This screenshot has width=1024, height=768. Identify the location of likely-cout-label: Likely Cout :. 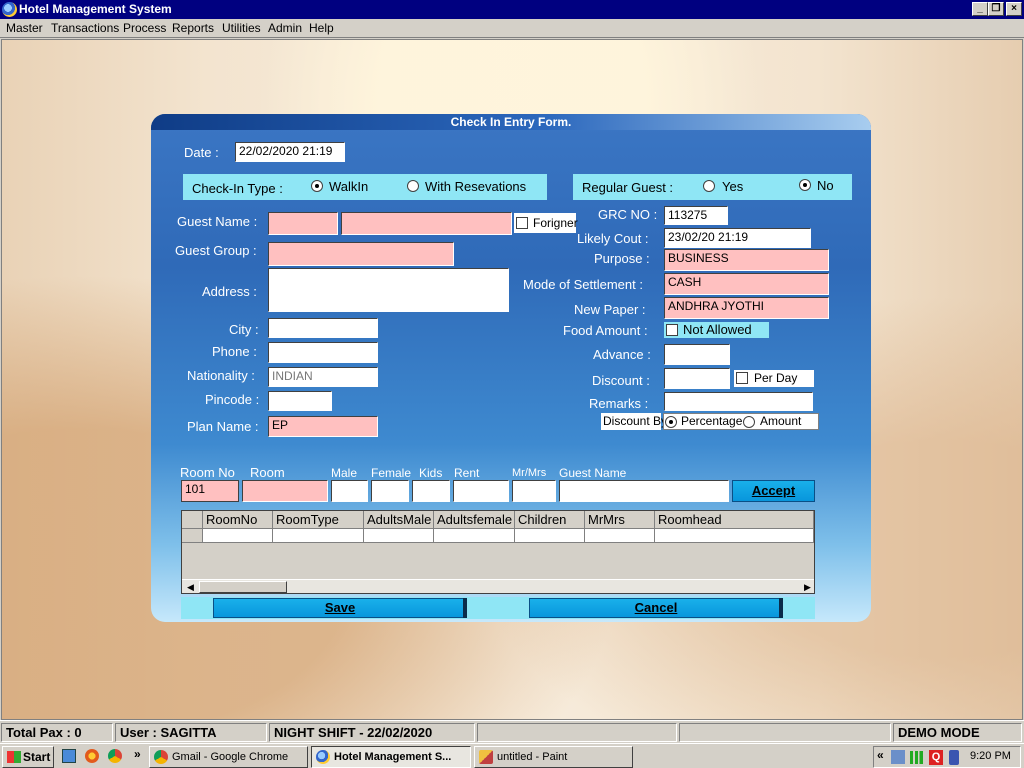
(613, 238).